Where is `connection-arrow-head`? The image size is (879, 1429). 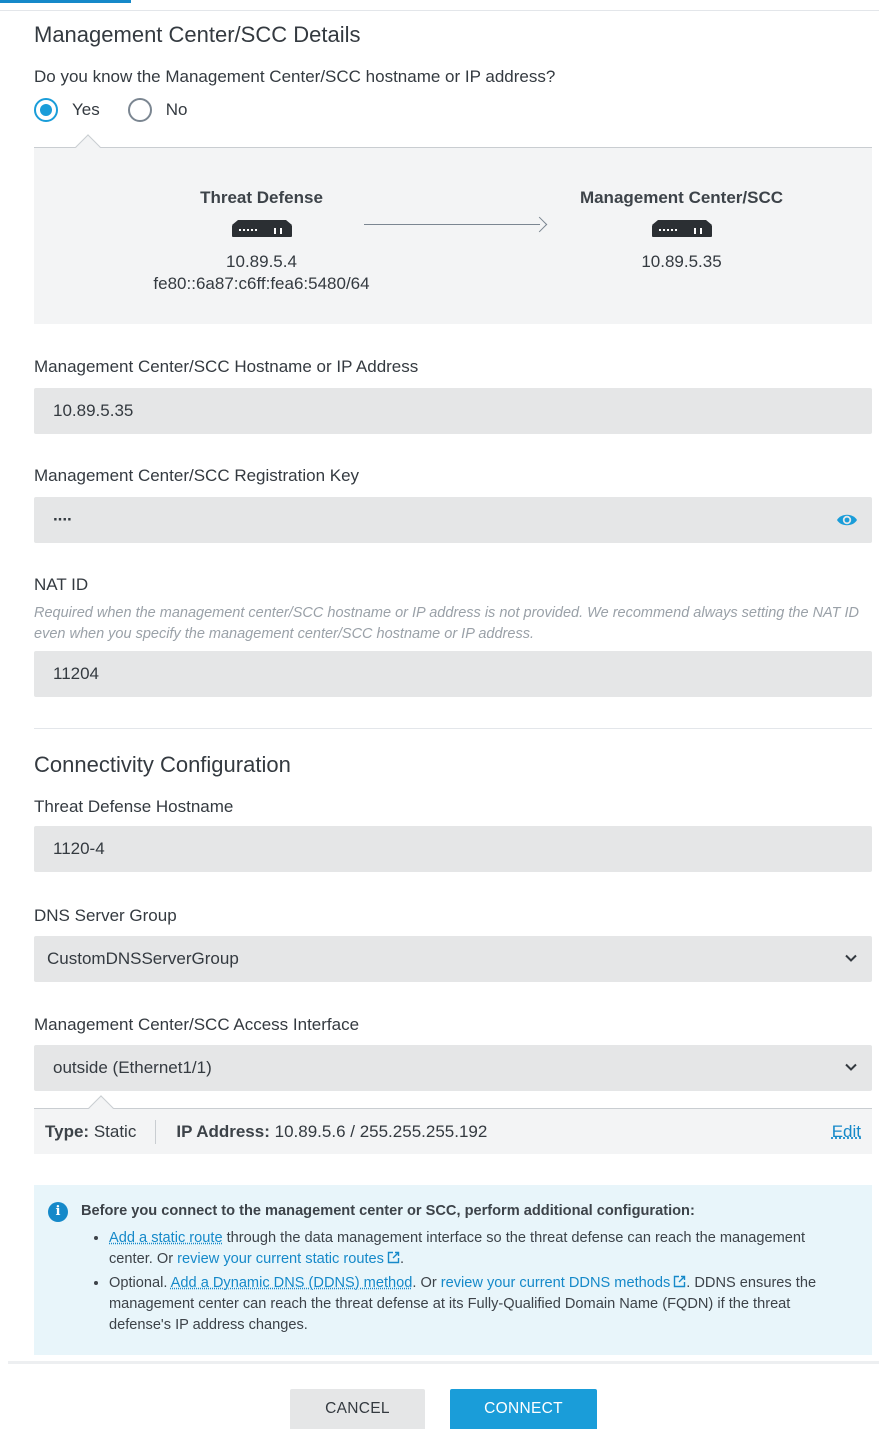 connection-arrow-head is located at coordinates (539, 224).